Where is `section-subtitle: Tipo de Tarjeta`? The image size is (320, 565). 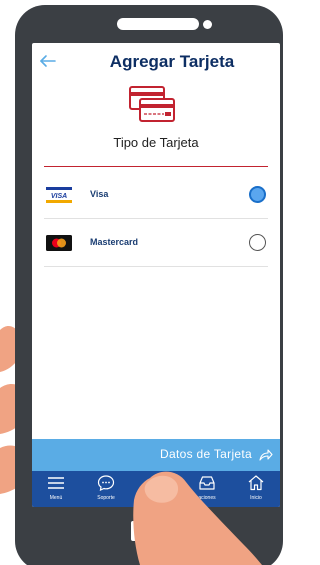
section-subtitle: Tipo de Tarjeta is located at coordinates (156, 142).